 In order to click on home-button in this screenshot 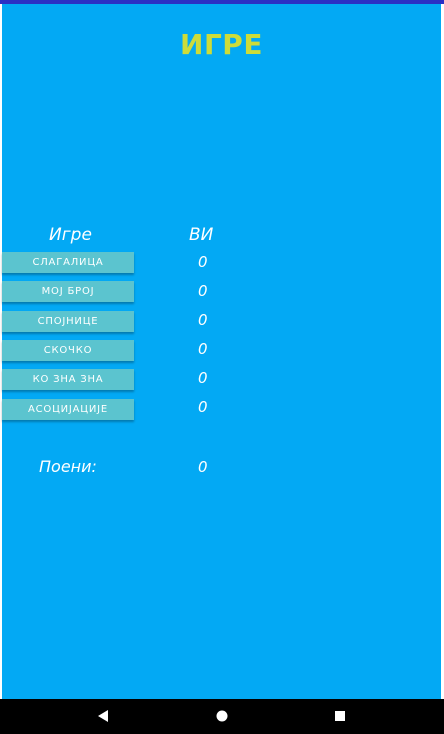, I will do `click(222, 716)`.